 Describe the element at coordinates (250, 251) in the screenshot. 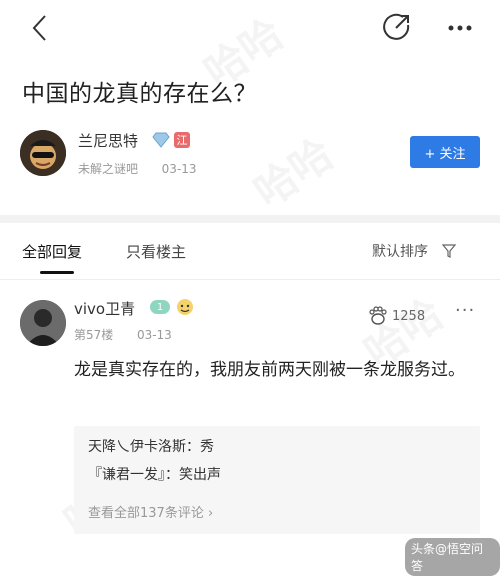

I see `reply-tabs: 全部回复 只看楼主 默认排序` at that location.